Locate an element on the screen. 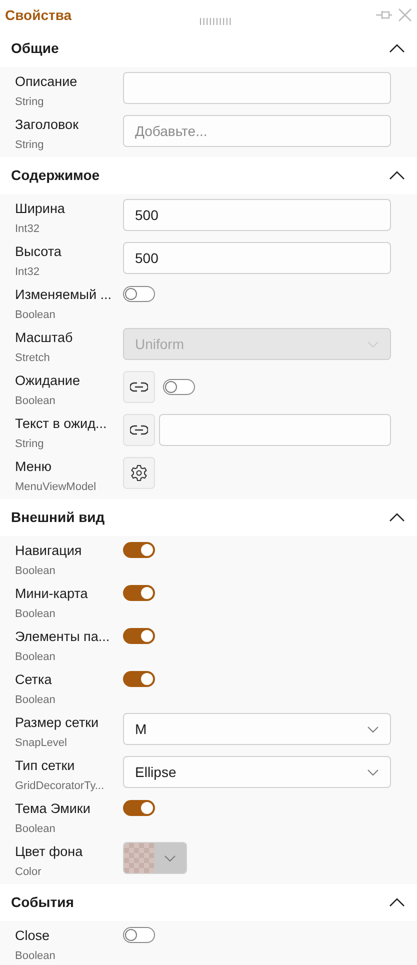 This screenshot has height=965, width=417. property-type: Stretch is located at coordinates (32, 359).